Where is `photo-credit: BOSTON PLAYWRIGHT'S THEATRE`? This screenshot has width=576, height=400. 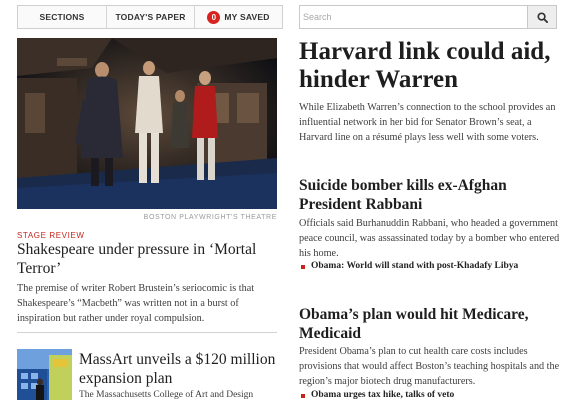
photo-credit: BOSTON PLAYWRIGHT'S THEATRE is located at coordinates (210, 217).